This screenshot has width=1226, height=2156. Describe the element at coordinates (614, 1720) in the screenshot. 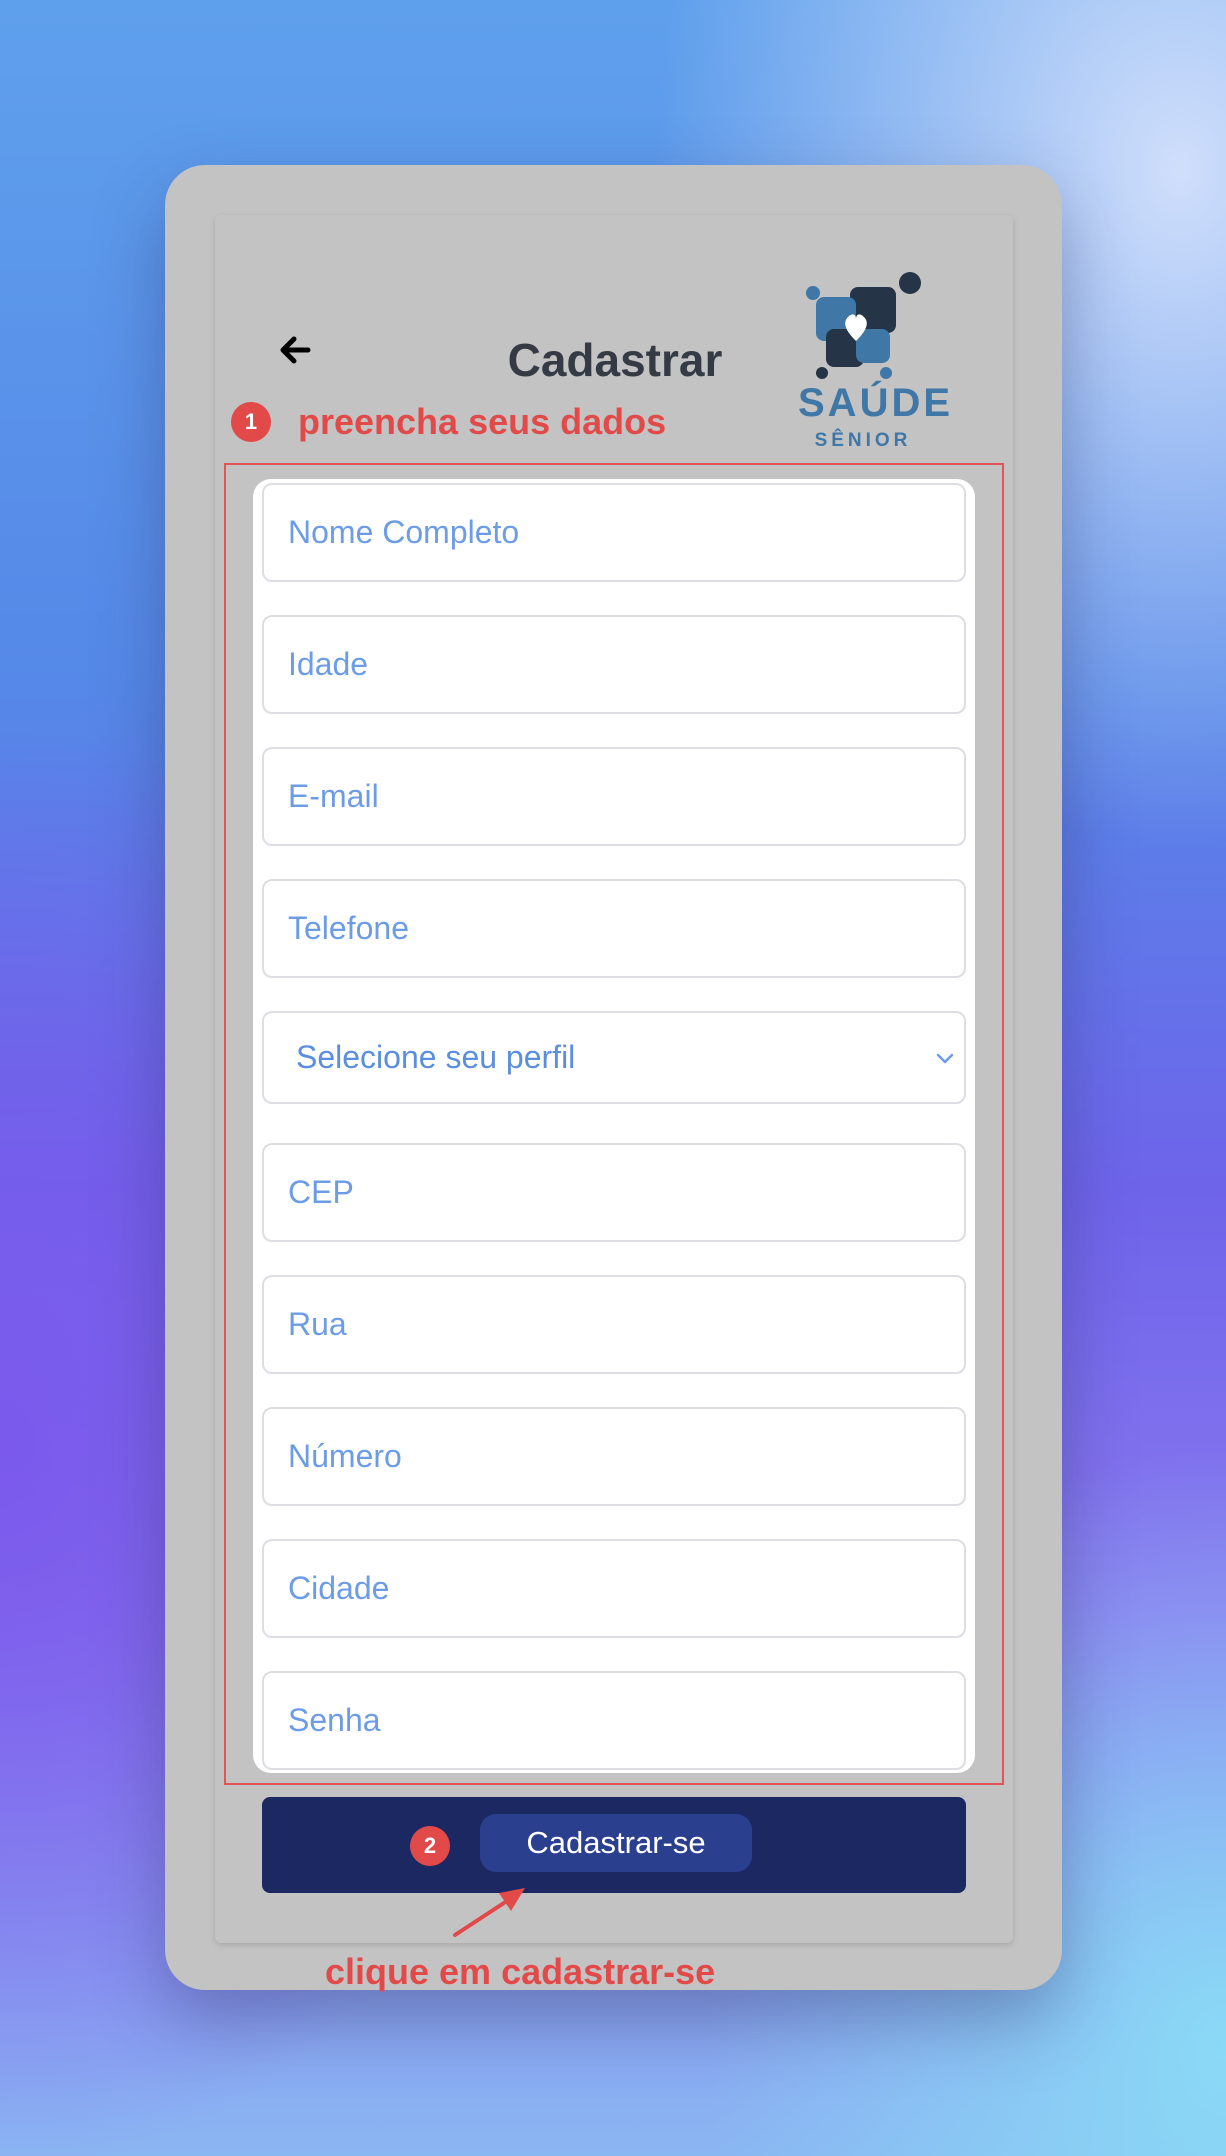

I see `password-field` at that location.